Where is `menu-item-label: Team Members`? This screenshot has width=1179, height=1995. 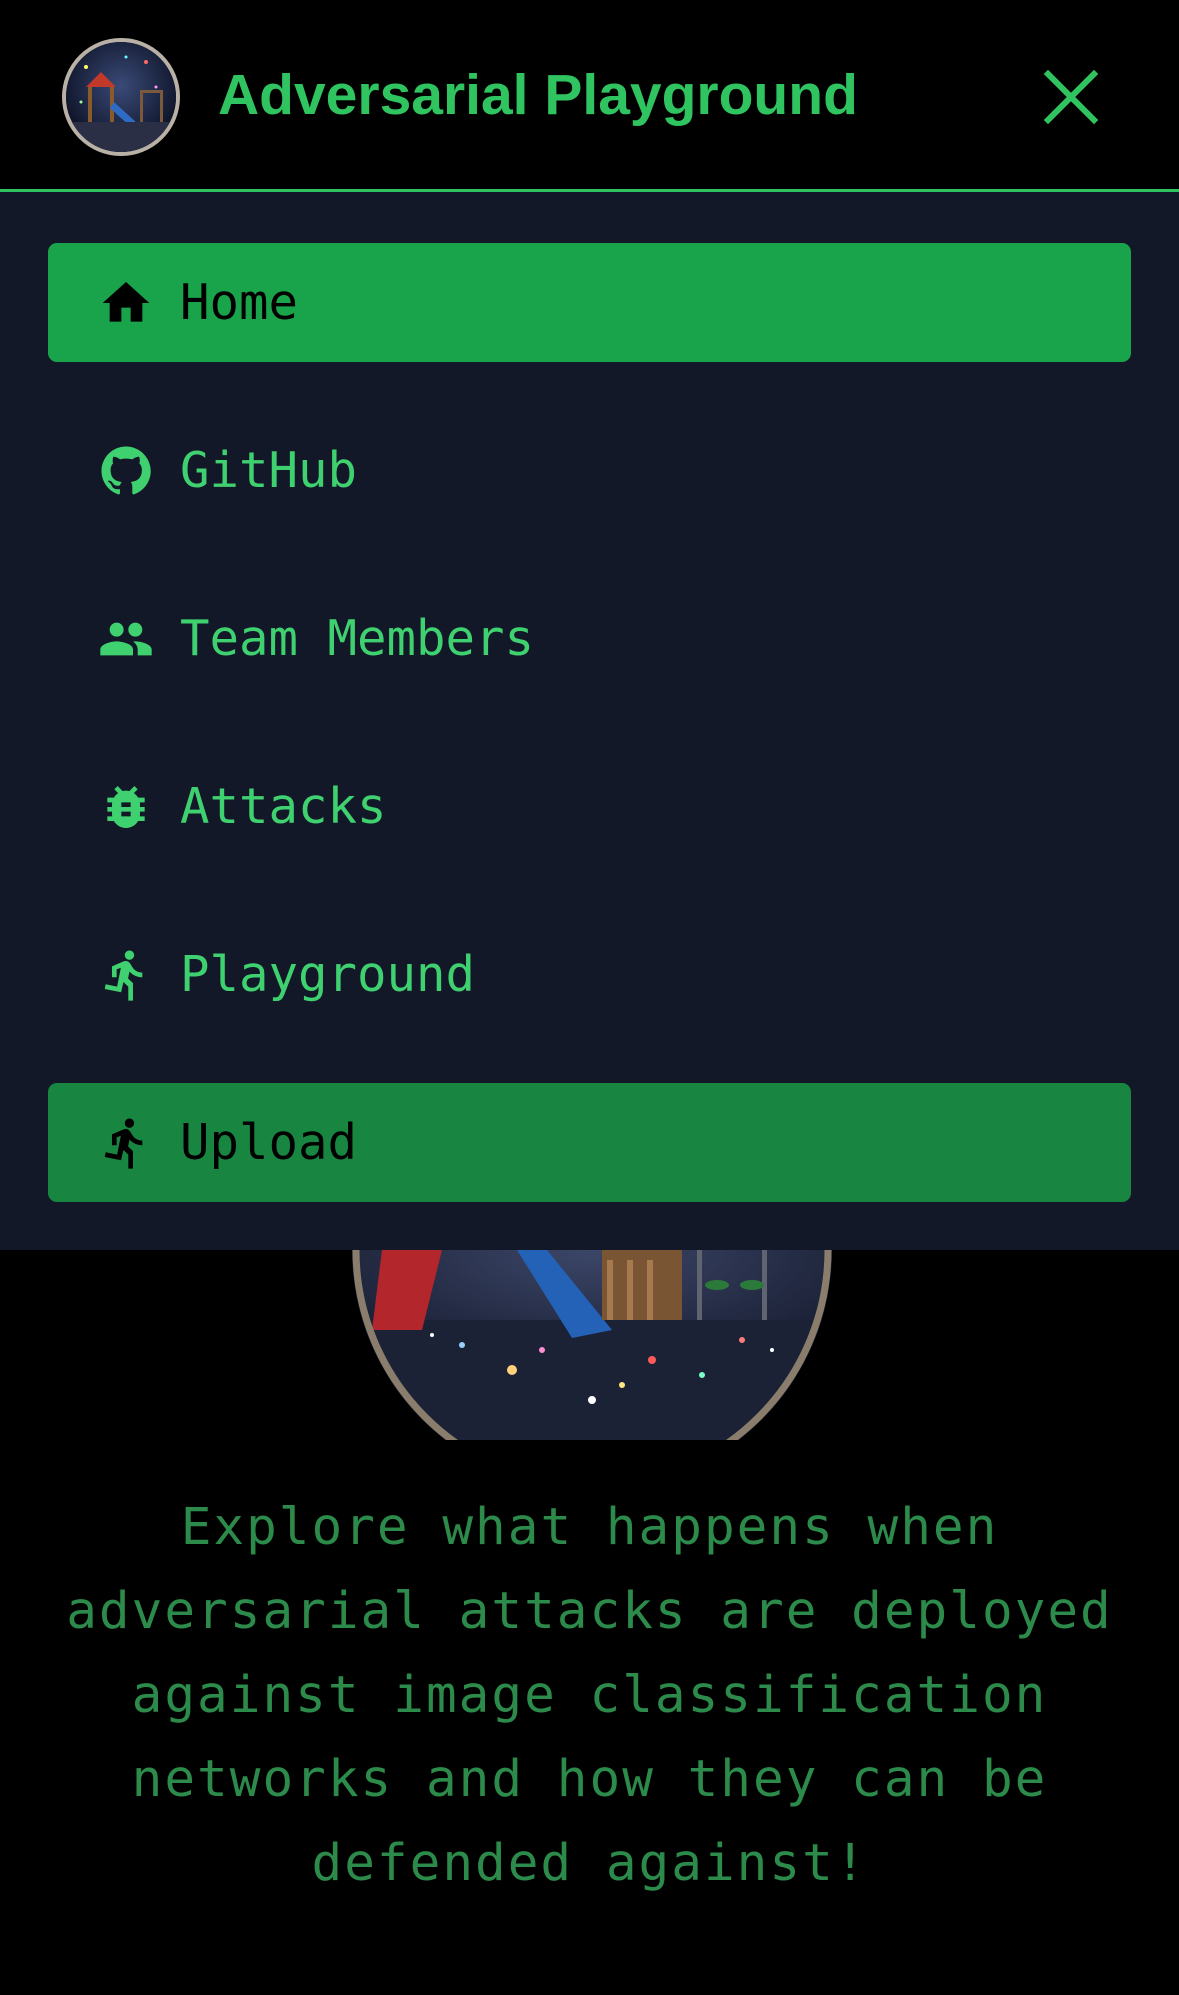 menu-item-label: Team Members is located at coordinates (357, 638).